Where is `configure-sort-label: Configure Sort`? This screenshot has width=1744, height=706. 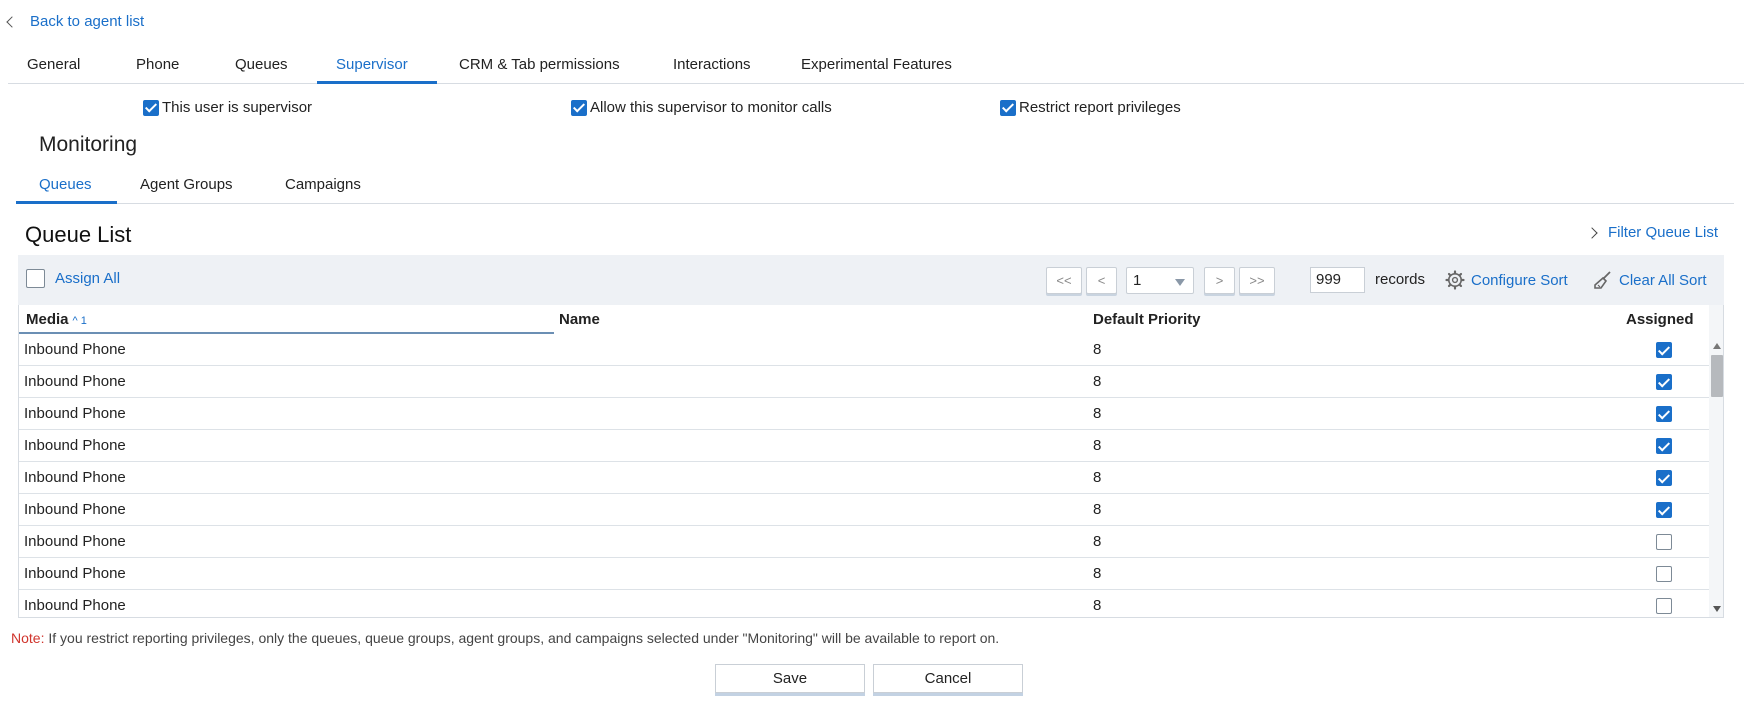 configure-sort-label: Configure Sort is located at coordinates (1519, 280).